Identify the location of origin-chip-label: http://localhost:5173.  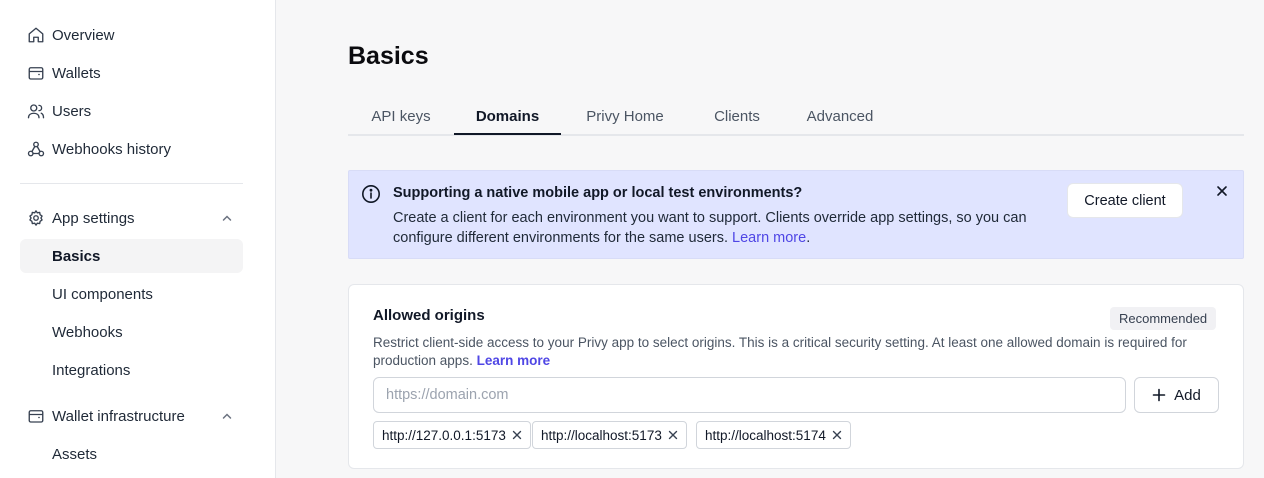
(601, 435).